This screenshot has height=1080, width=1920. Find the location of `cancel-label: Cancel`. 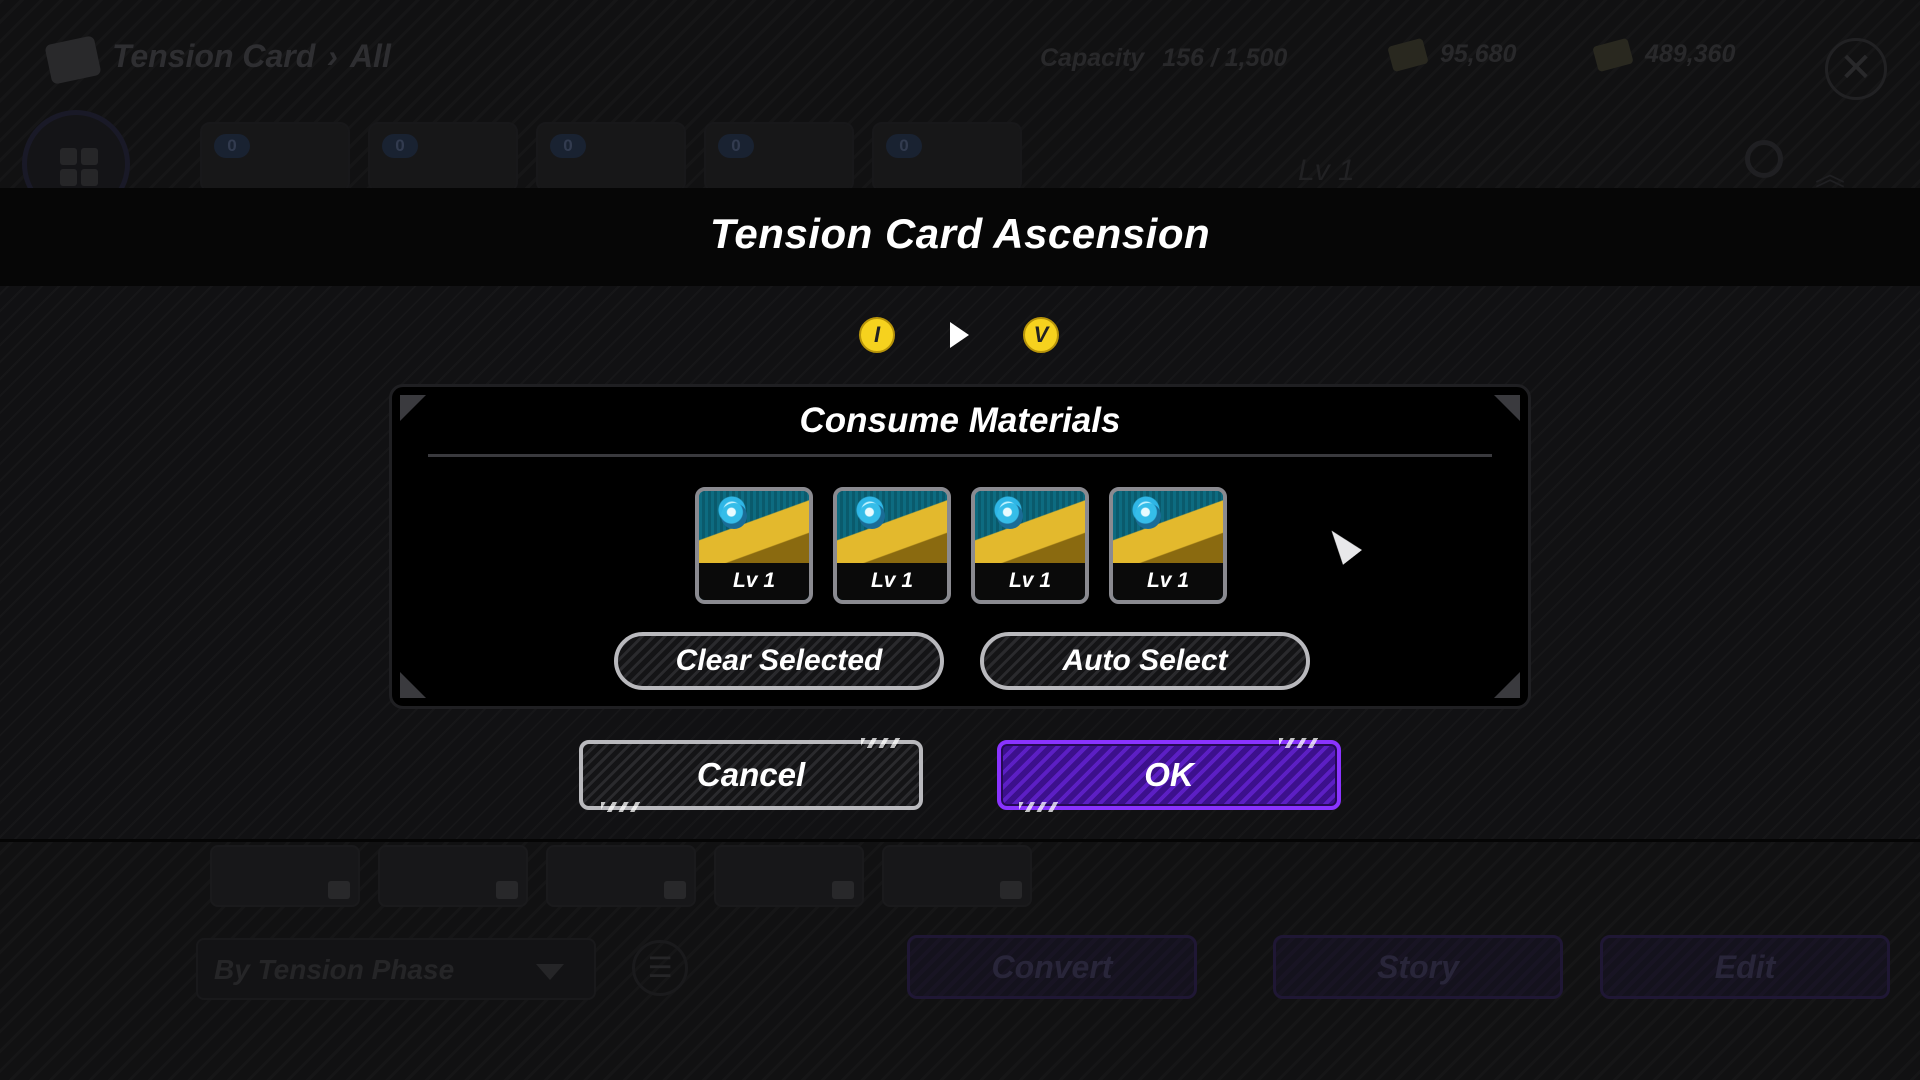

cancel-label: Cancel is located at coordinates (751, 774).